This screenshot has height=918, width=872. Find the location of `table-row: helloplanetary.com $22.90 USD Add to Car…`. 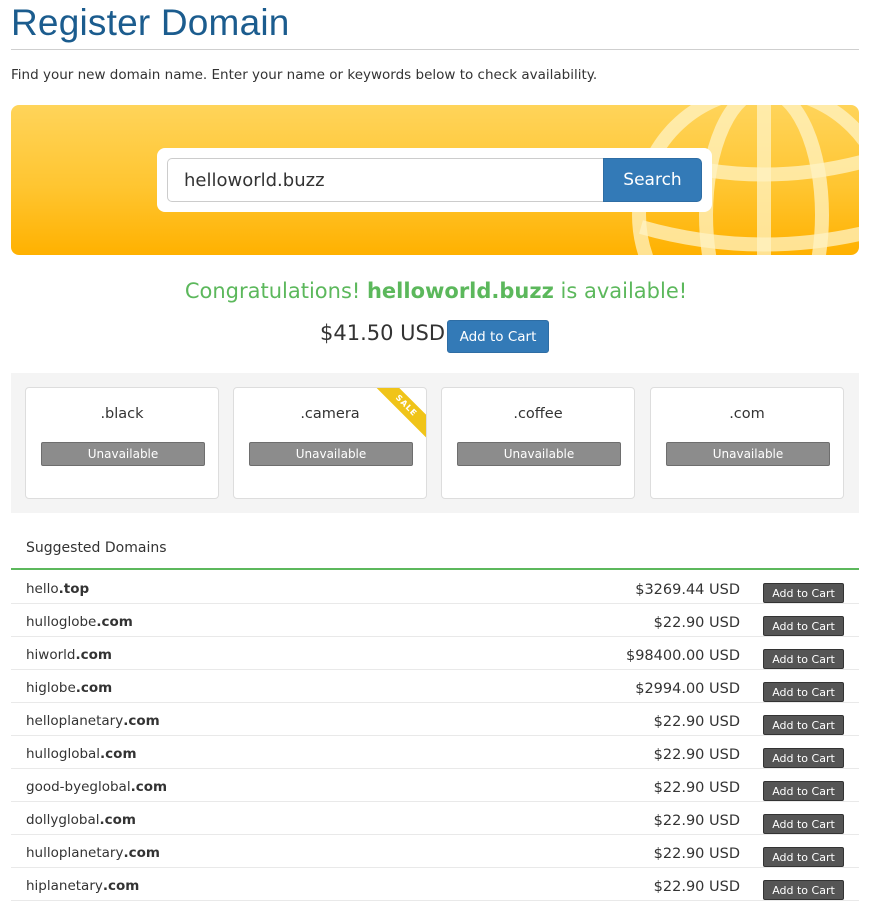

table-row: helloplanetary.com $22.90 USD Add to Car… is located at coordinates (435, 719).